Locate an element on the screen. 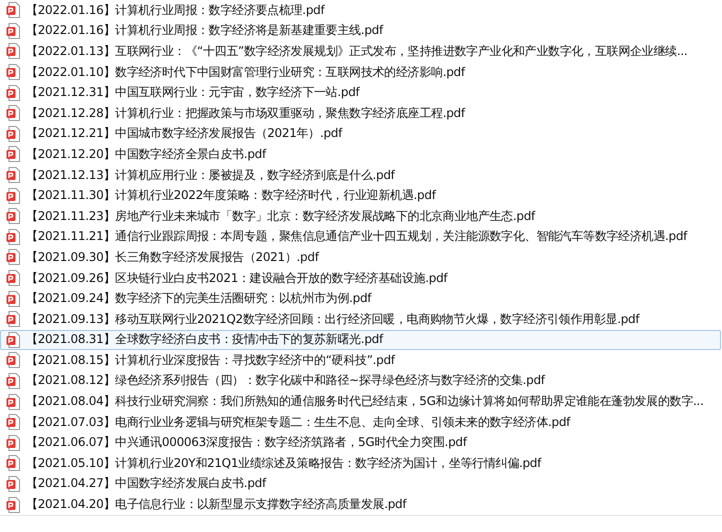  file-name: 【2021.08.31】全球数字经济白皮书：疫情冲击下的复苏新曙光.pdf is located at coordinates (204, 339).